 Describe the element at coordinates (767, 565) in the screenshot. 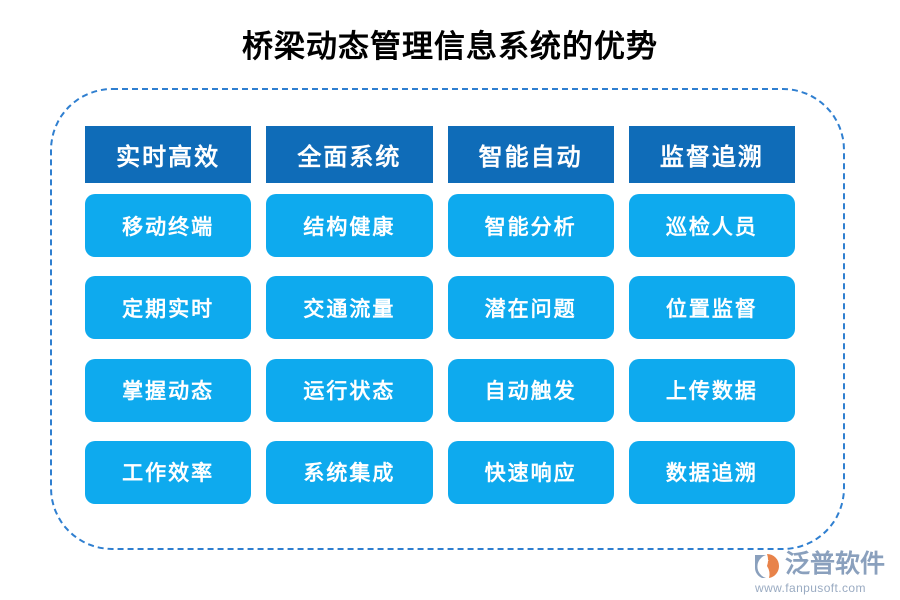

I see `fanpu-logo-icon` at that location.